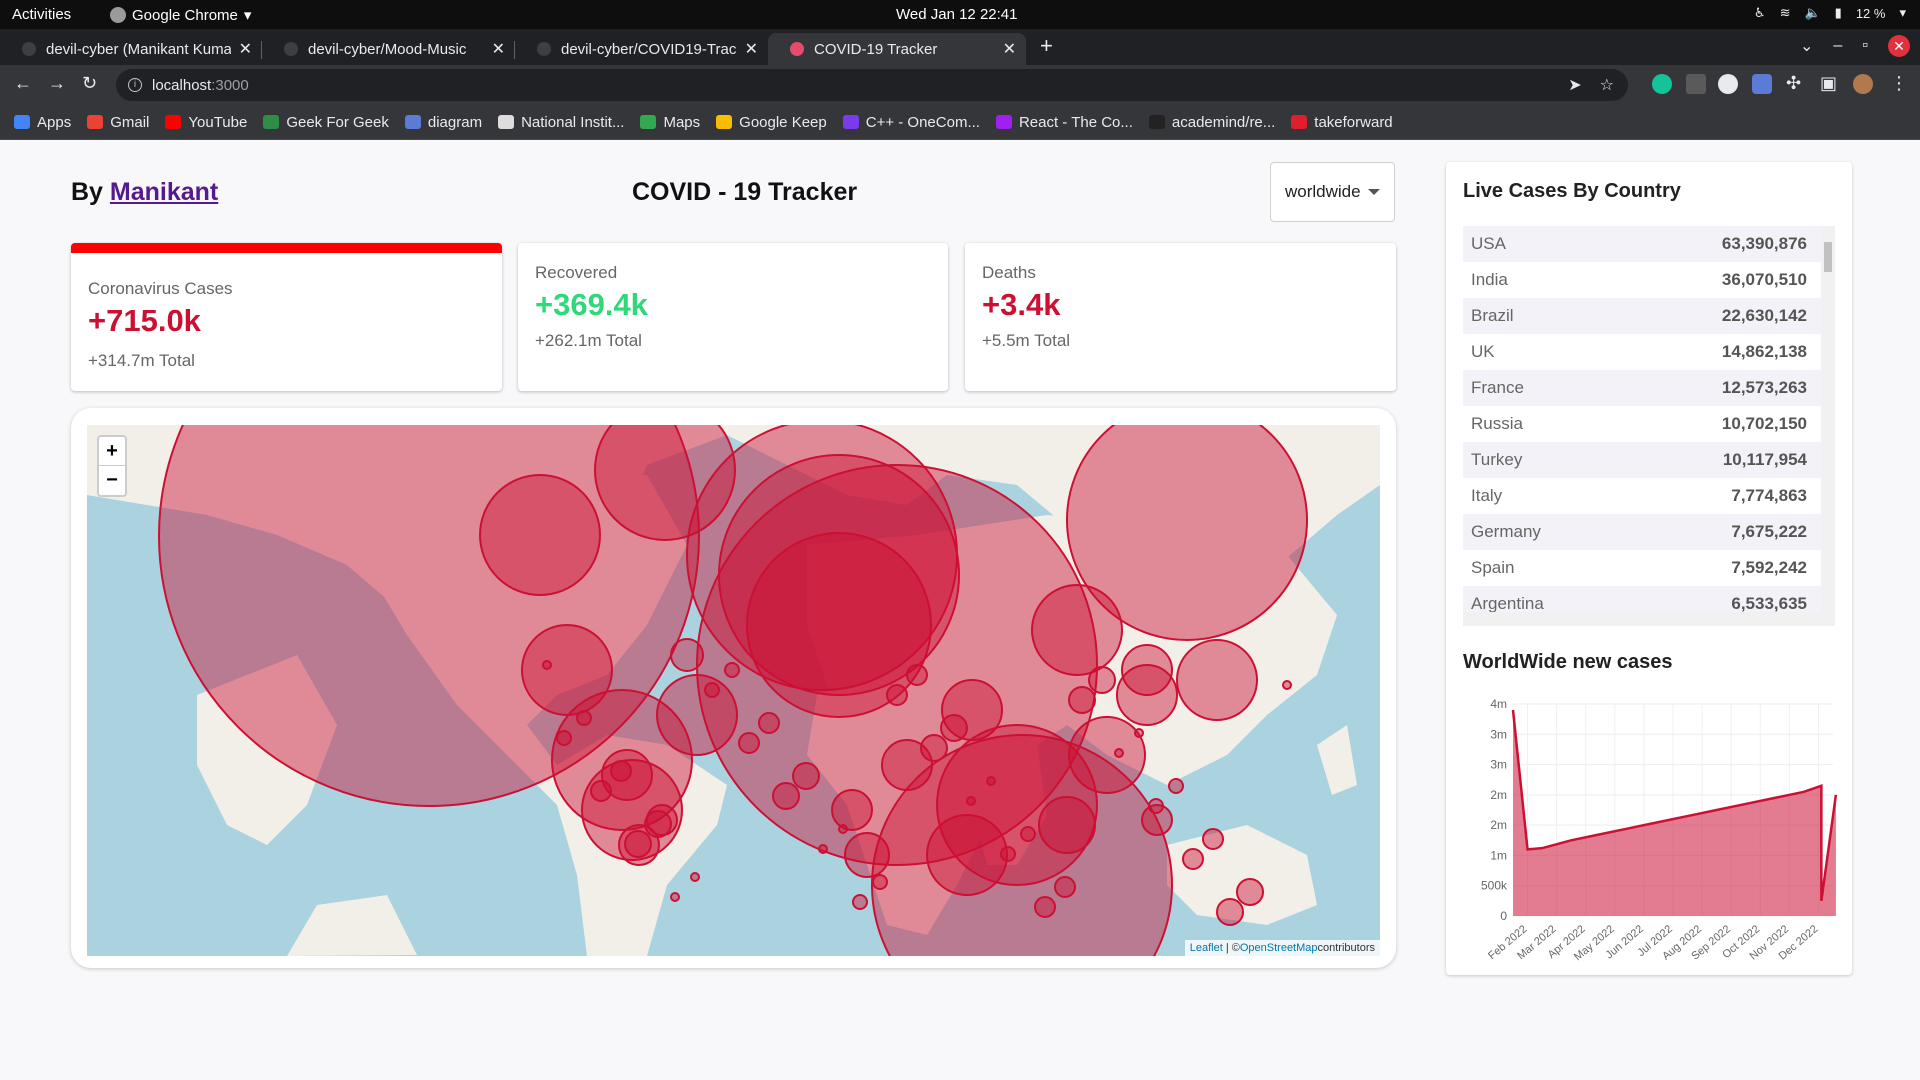  What do you see at coordinates (1899, 46) in the screenshot?
I see `close-window-icon: ✕` at bounding box center [1899, 46].